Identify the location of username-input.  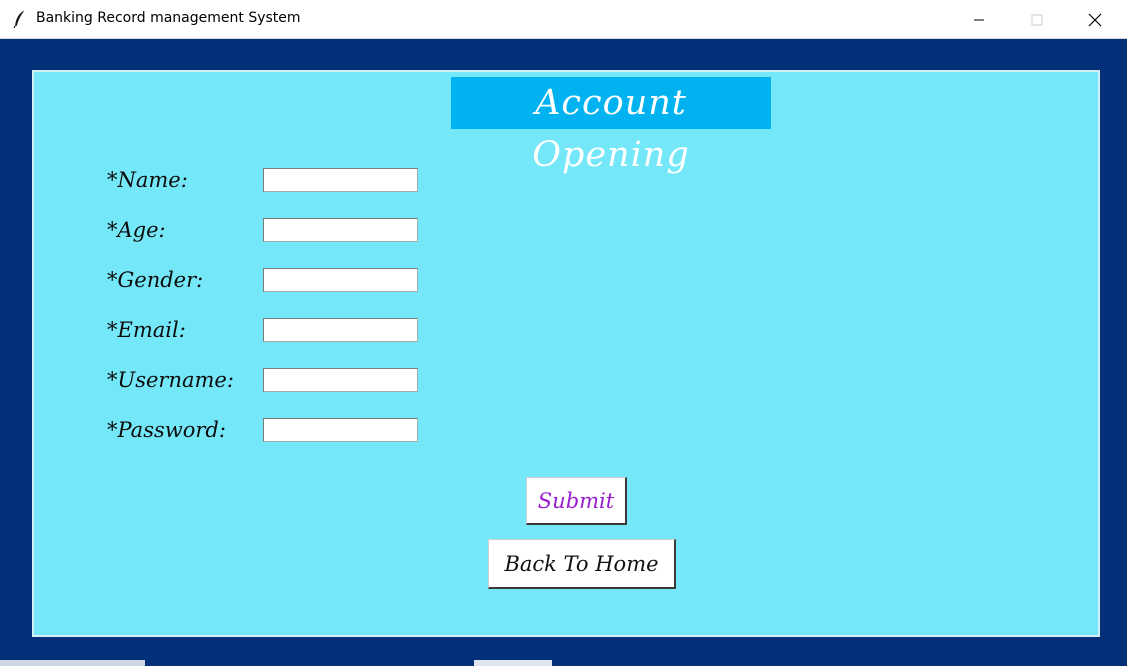
(340, 380).